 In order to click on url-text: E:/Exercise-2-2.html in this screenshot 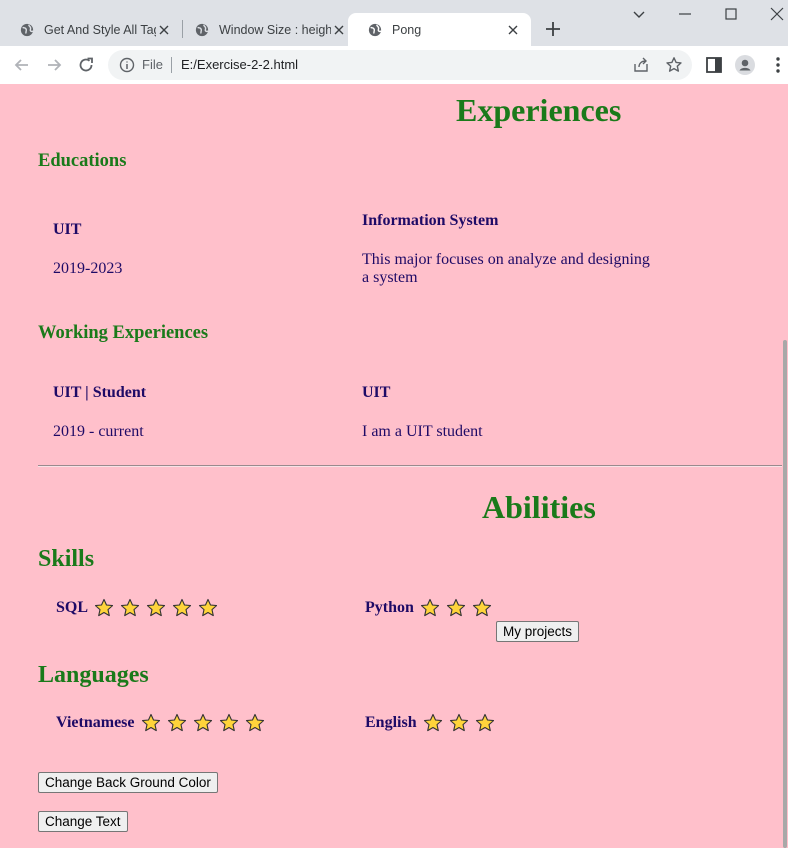, I will do `click(239, 64)`.